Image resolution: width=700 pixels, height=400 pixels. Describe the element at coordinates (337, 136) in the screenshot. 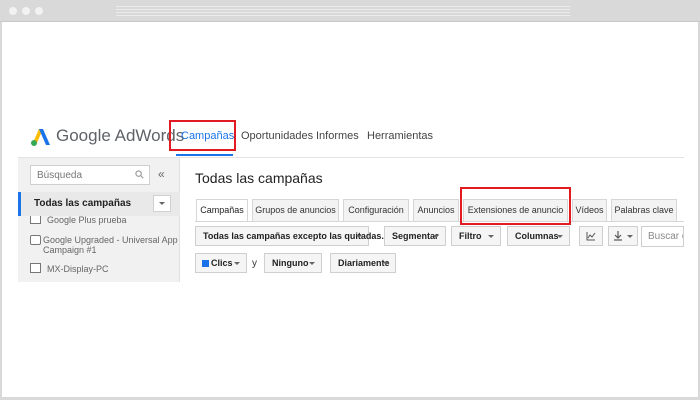

I see `nav-informes: Informes` at that location.